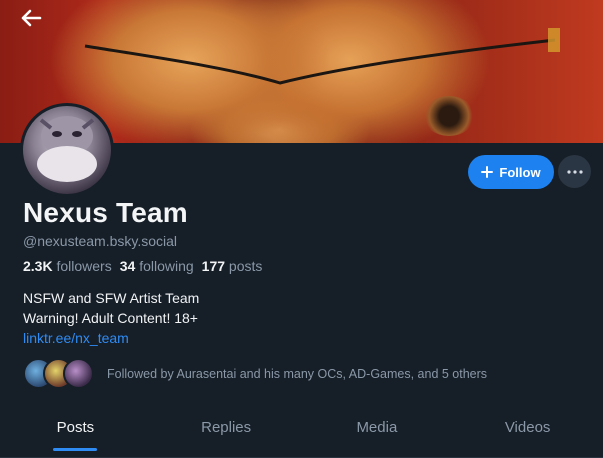 Image resolution: width=603 pixels, height=458 pixels. I want to click on posts-count: 177, so click(213, 266).